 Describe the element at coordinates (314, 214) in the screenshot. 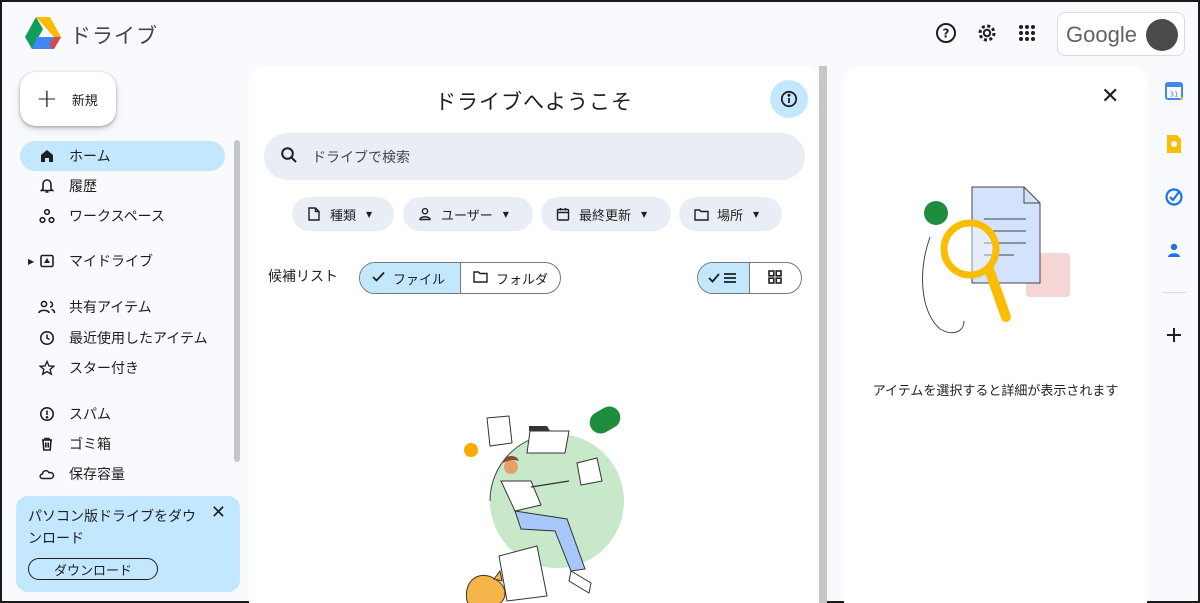

I see `file-icon` at that location.